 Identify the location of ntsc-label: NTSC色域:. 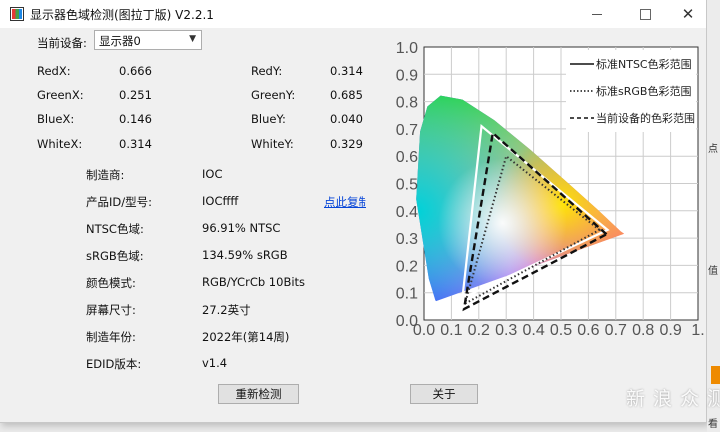
(115, 229).